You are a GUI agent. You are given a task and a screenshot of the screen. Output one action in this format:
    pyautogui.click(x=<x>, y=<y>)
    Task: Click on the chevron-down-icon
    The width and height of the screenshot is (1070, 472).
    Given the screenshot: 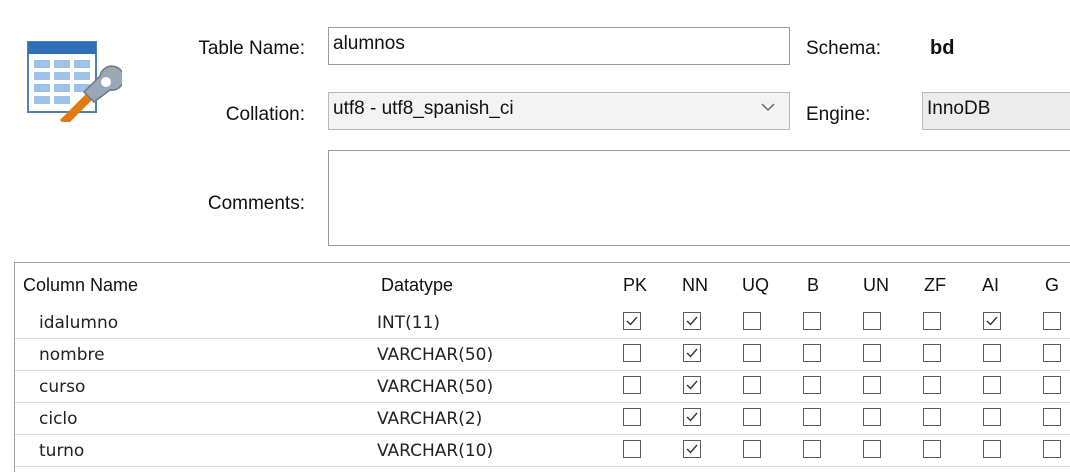 What is the action you would take?
    pyautogui.click(x=768, y=108)
    